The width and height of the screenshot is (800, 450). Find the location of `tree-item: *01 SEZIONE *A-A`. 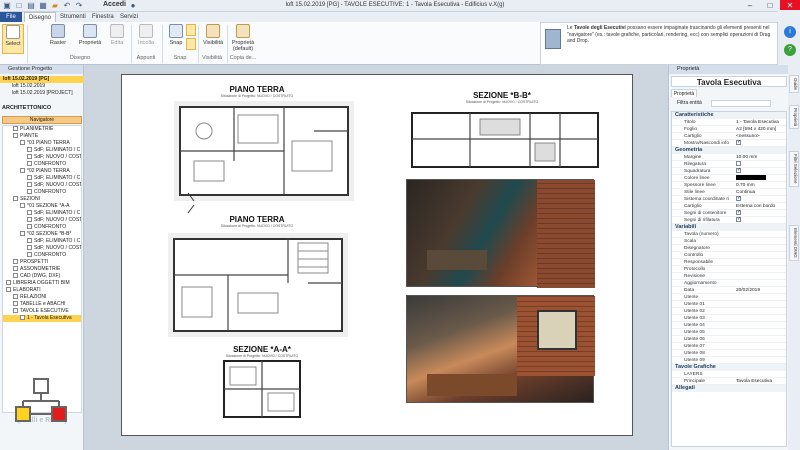

tree-item: *01 SEZIONE *A-A is located at coordinates (42, 206).